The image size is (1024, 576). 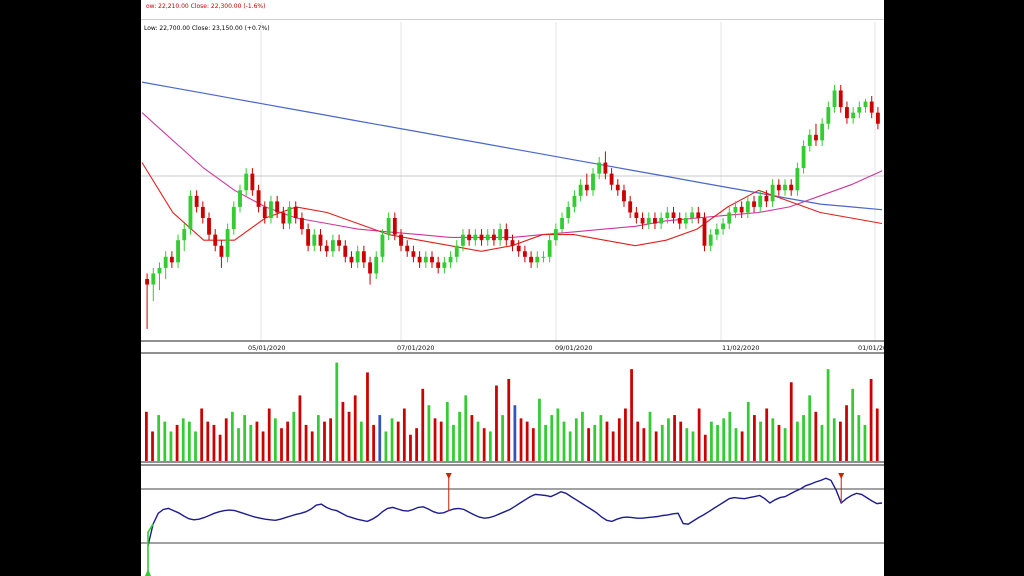 What do you see at coordinates (841, 476) in the screenshot?
I see `sell-marker` at bounding box center [841, 476].